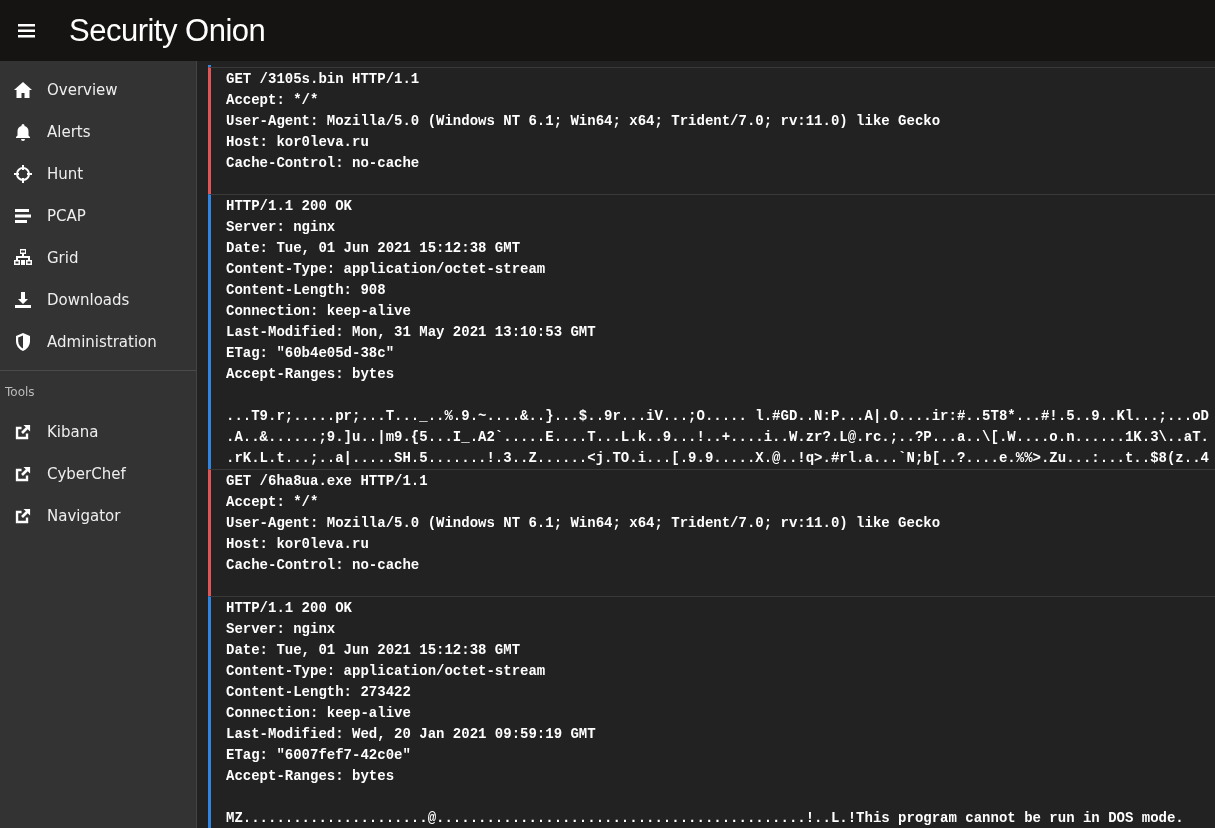 Image resolution: width=1215 pixels, height=828 pixels. Describe the element at coordinates (411, 734) in the screenshot. I see `header-line: Last-Modified: Wed, 20 Jan 2021 09:59:19 GMT` at that location.